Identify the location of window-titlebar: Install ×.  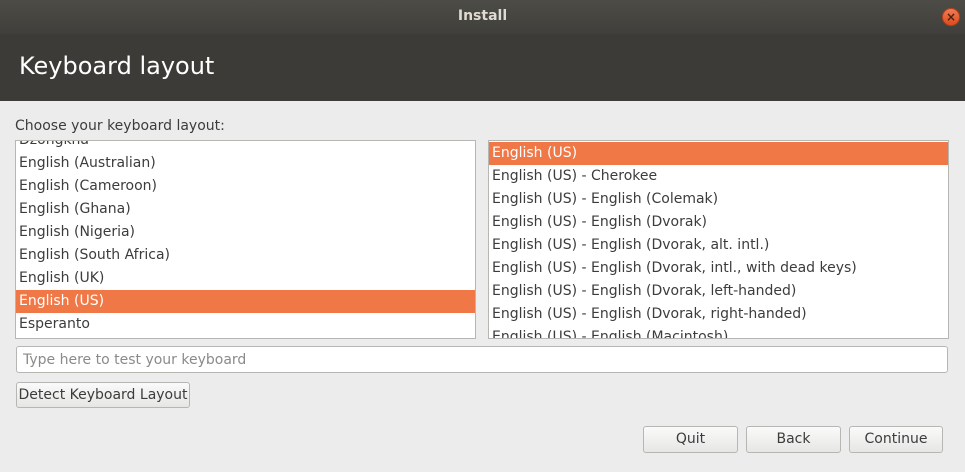
(482, 17).